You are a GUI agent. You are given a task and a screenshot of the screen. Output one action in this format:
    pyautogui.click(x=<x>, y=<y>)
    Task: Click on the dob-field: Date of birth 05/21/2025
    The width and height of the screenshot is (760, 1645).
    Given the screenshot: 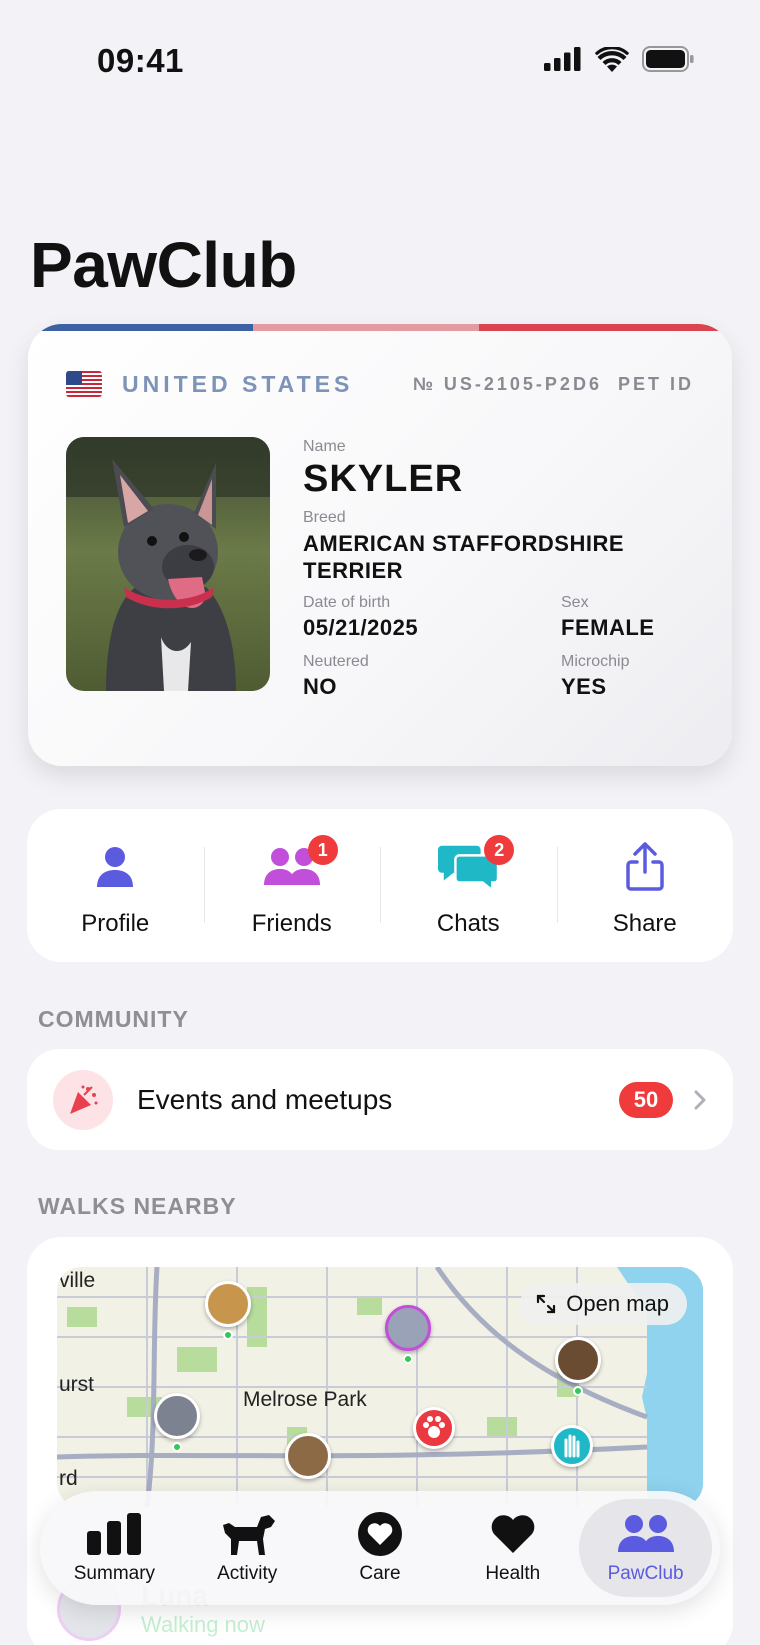 What is the action you would take?
    pyautogui.click(x=432, y=617)
    